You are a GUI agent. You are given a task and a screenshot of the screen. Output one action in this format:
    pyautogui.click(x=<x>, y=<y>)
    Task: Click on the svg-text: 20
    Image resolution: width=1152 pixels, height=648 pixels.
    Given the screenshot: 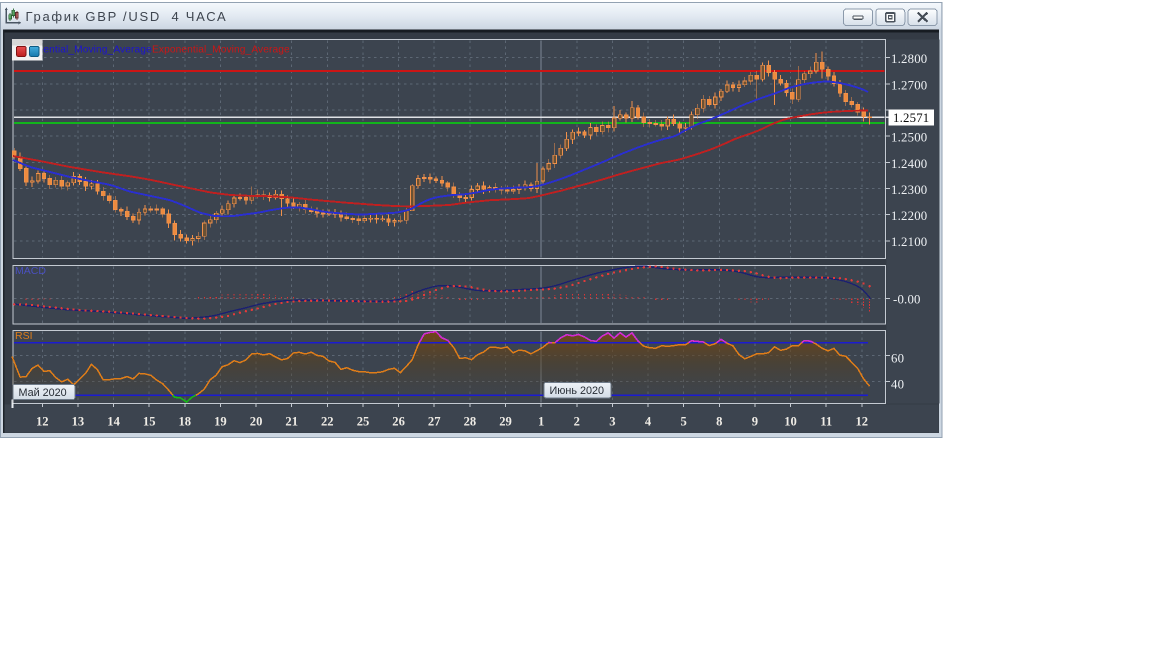 What is the action you would take?
    pyautogui.click(x=256, y=422)
    